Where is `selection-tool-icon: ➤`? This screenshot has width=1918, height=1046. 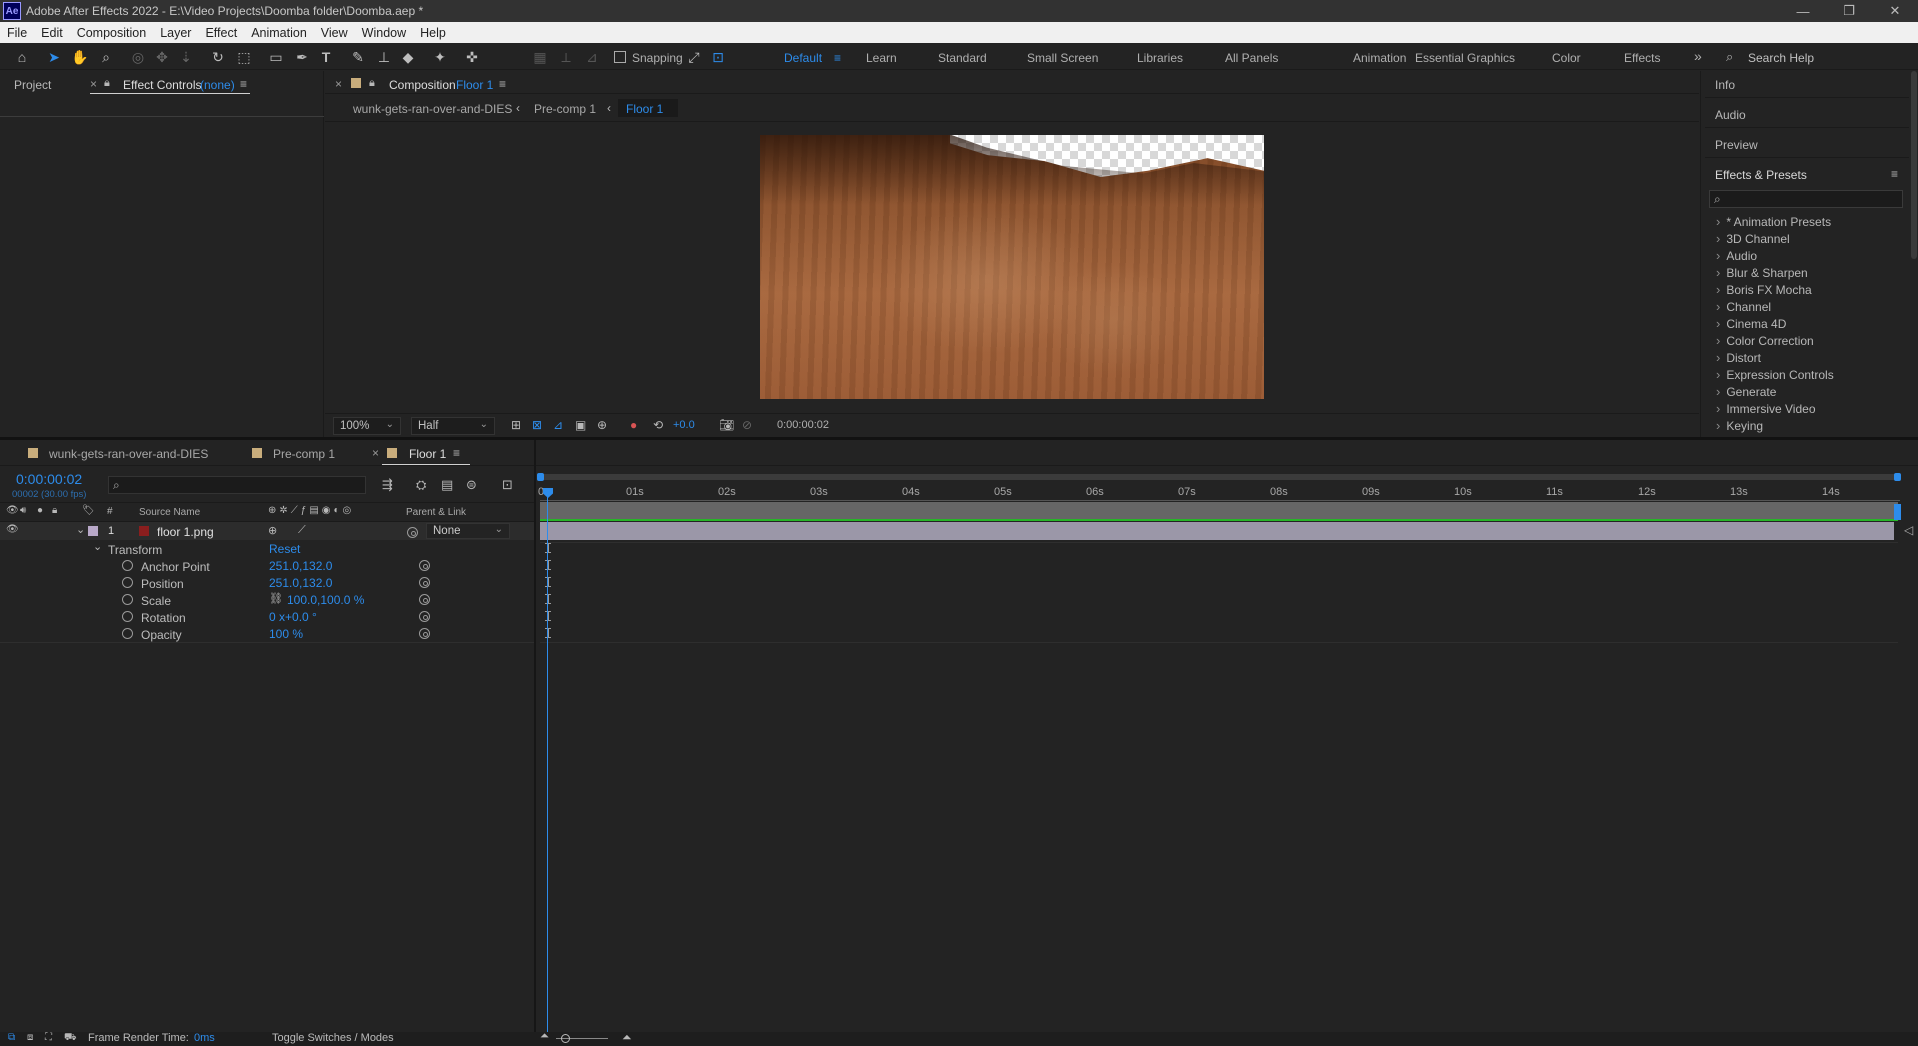 selection-tool-icon: ➤ is located at coordinates (54, 57).